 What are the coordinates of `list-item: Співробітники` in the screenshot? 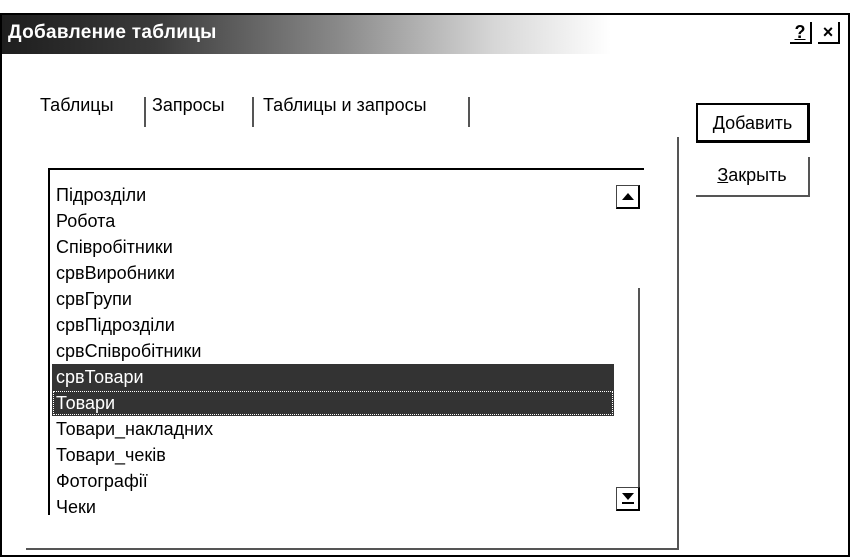 It's located at (333, 247).